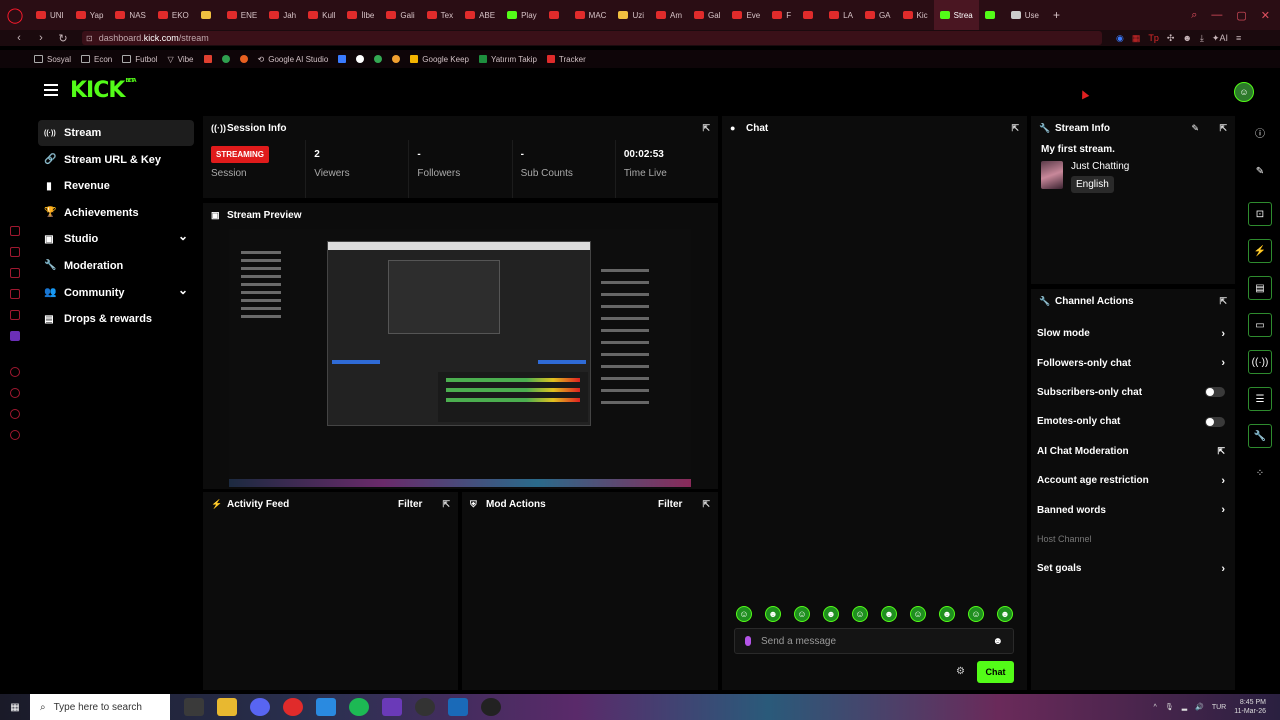  Describe the element at coordinates (116, 239) in the screenshot. I see `sidebar-item-studio: ▣ Studio ⌄` at that location.